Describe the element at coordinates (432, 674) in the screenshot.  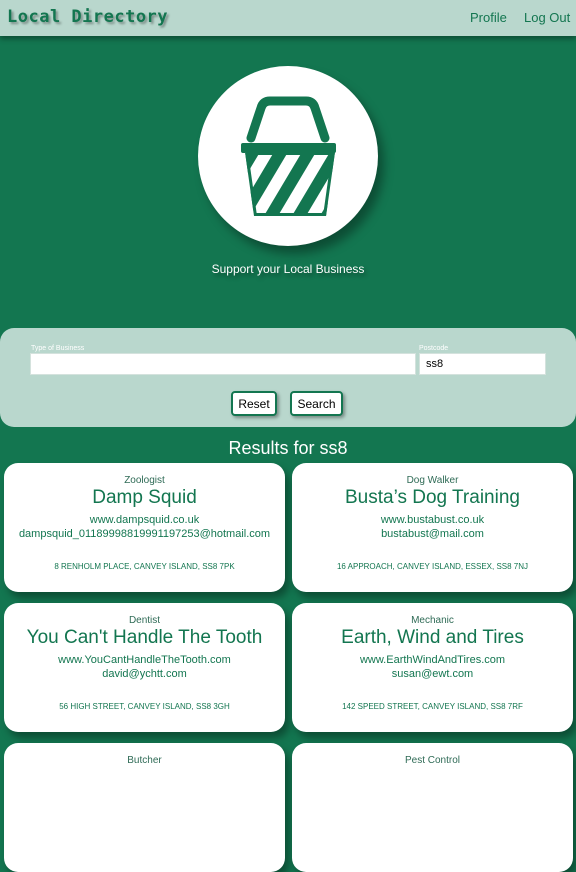
I see `business-email-link: susan@ewt.com` at that location.